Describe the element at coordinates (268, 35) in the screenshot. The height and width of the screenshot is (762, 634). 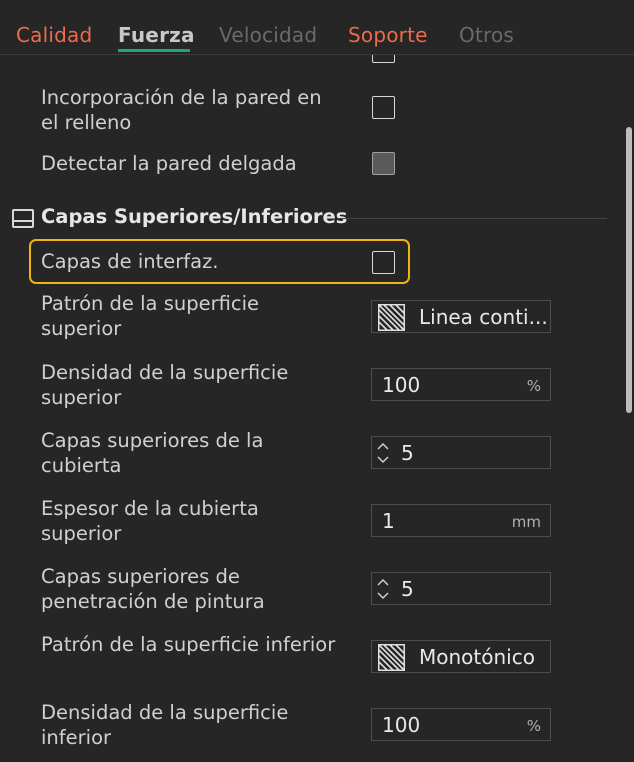
I see `tab-velocidad: Velocidad` at that location.